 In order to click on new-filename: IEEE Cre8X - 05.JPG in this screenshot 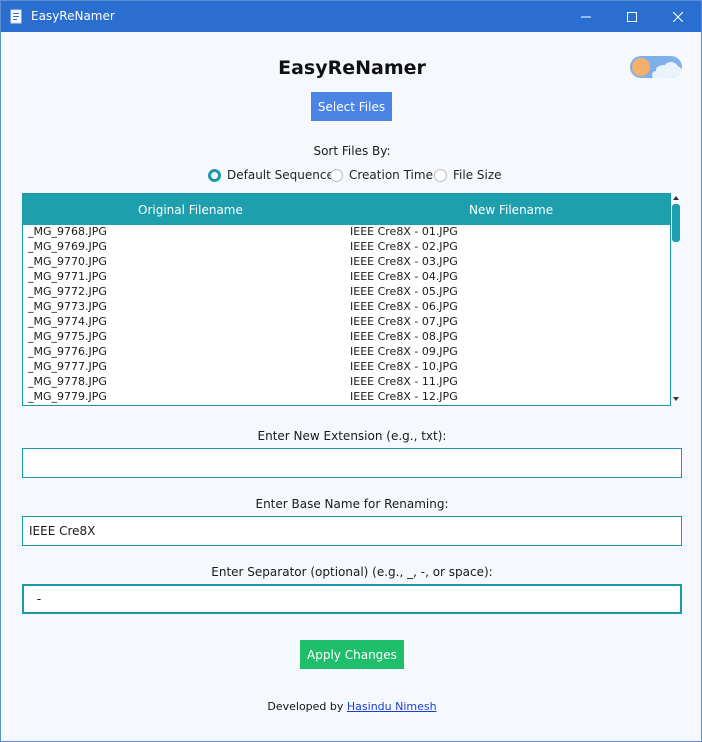, I will do `click(404, 291)`.